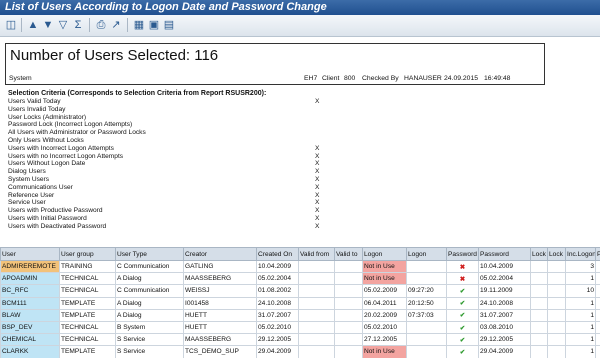  I want to click on table-cell: 29.12.2005, so click(504, 340).